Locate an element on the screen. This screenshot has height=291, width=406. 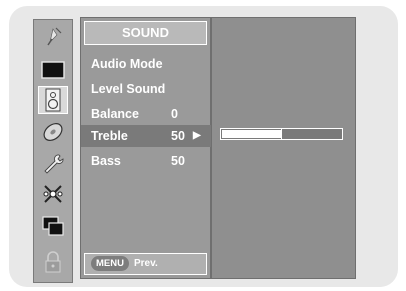
menu-item-level-sound: Level Sound is located at coordinates (146, 89).